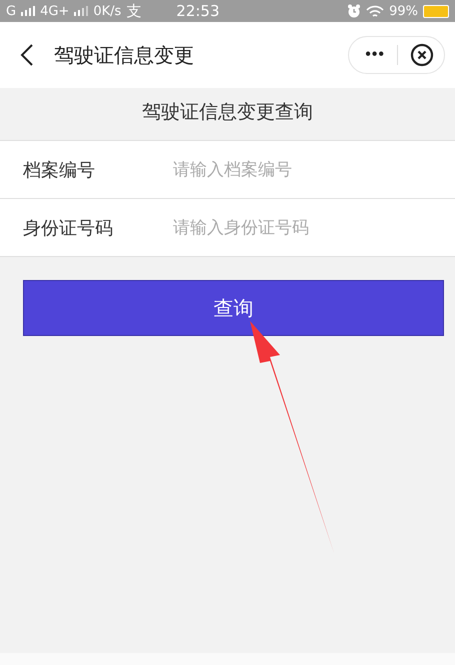  I want to click on field-label: 档案编号, so click(59, 170).